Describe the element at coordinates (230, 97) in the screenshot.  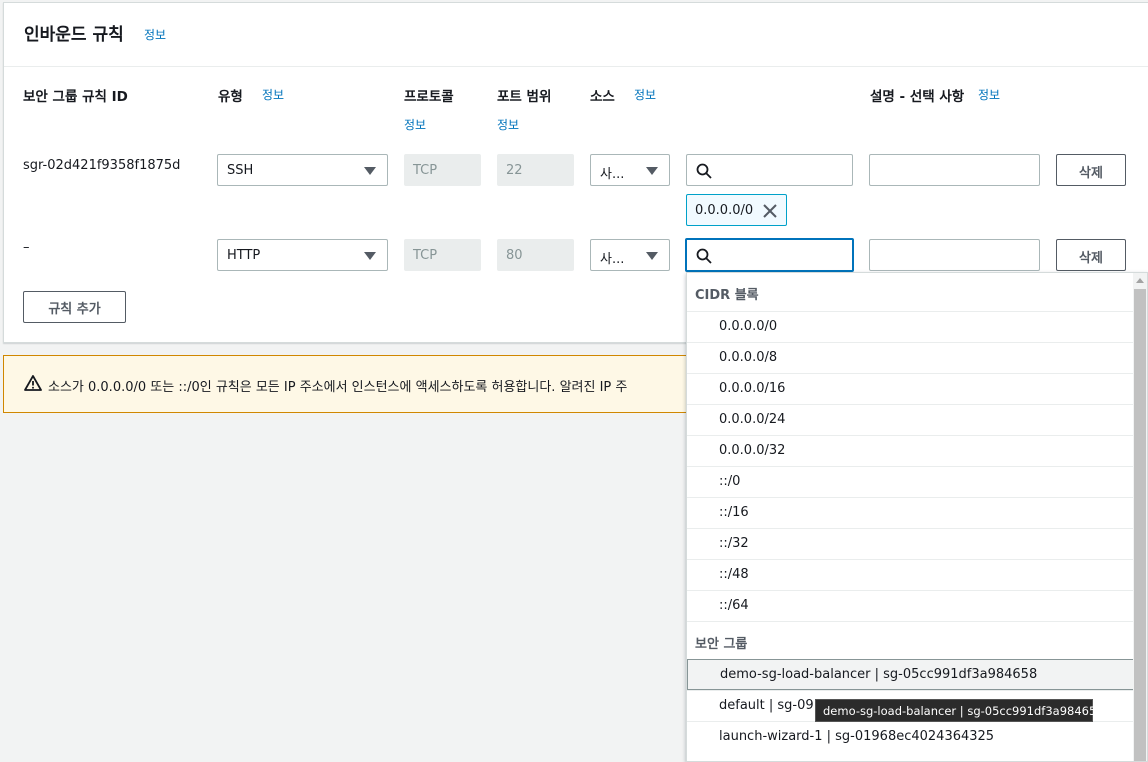
I see `col-type: 유형` at that location.